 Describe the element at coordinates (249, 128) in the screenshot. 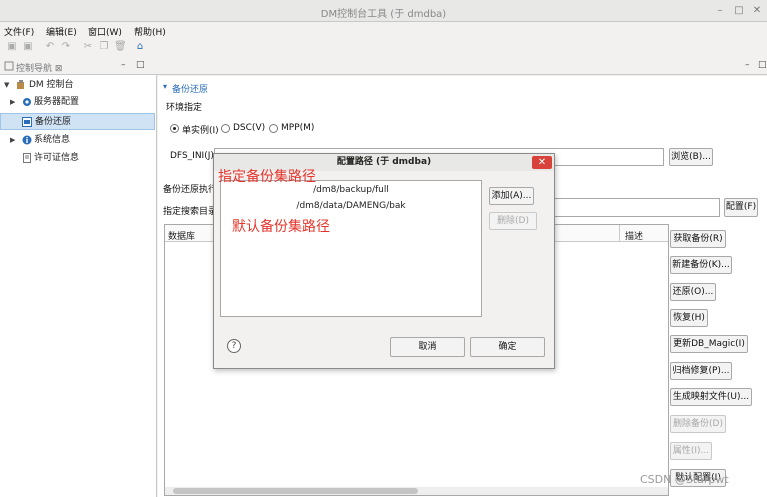

I see `radio-dsc-label: DSC(V)` at that location.